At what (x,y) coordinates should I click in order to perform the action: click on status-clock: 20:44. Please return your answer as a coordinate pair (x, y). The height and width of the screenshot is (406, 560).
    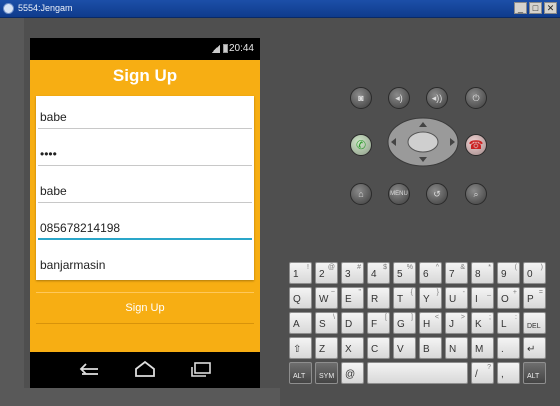
    Looking at the image, I should click on (241, 48).